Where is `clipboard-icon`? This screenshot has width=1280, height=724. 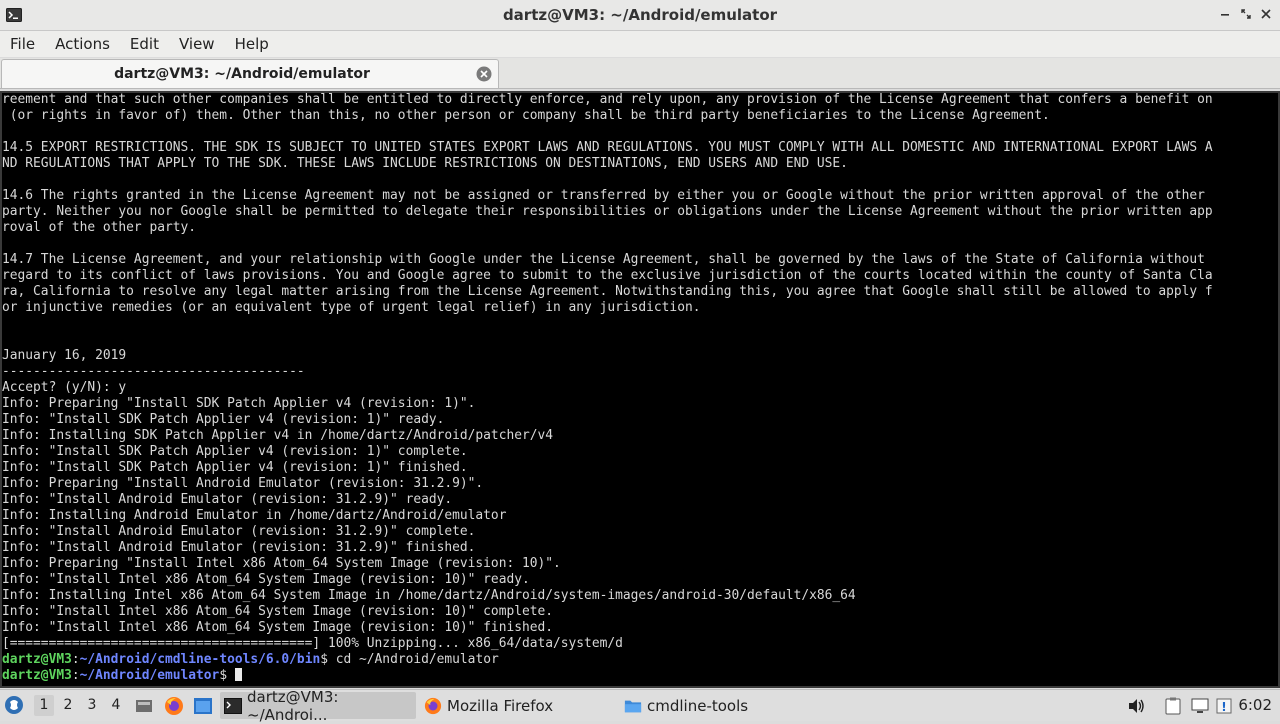
clipboard-icon is located at coordinates (1173, 706).